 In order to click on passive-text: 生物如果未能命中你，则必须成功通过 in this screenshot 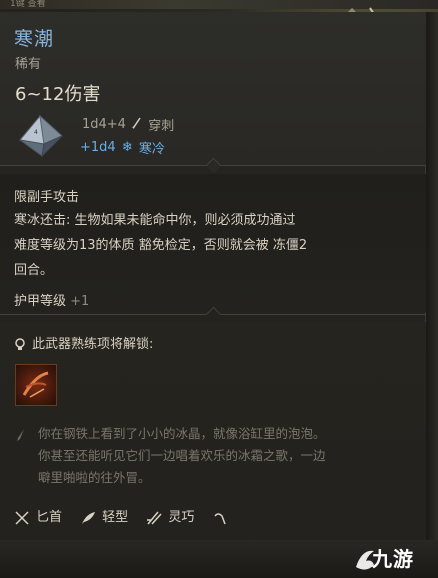, I will do `click(185, 220)`.